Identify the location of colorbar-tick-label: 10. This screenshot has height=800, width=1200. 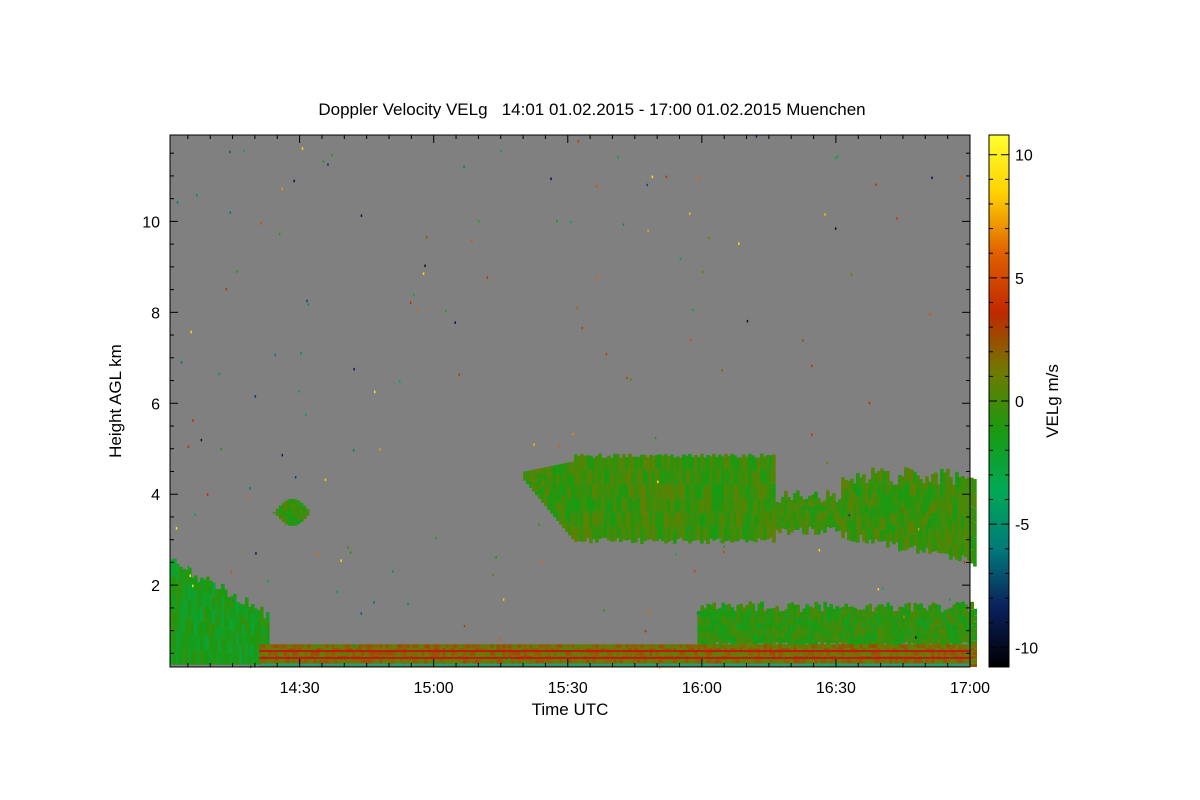
(1024, 156).